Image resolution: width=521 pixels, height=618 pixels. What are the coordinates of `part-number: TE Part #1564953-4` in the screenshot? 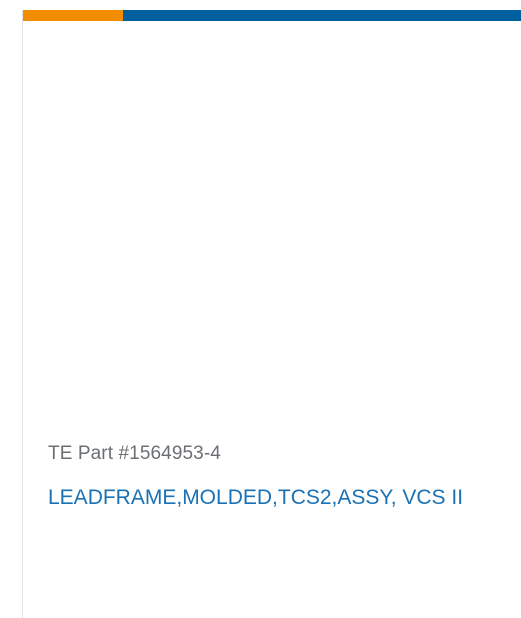 It's located at (134, 453).